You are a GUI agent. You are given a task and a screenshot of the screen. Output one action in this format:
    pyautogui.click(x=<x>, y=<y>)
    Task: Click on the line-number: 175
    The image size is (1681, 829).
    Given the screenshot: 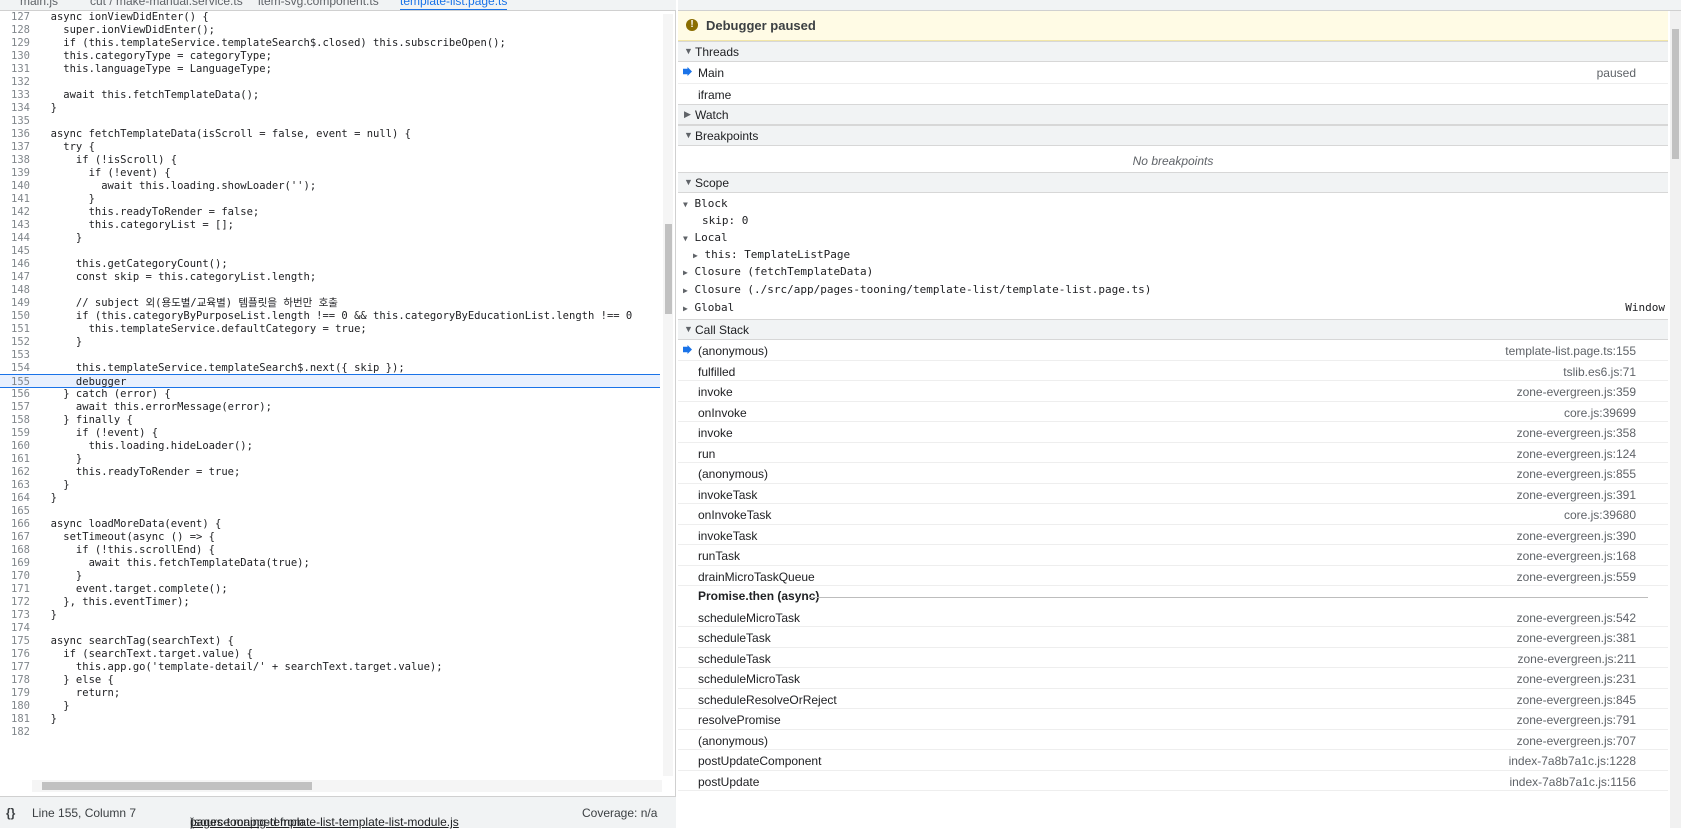 What is the action you would take?
    pyautogui.click(x=15, y=641)
    